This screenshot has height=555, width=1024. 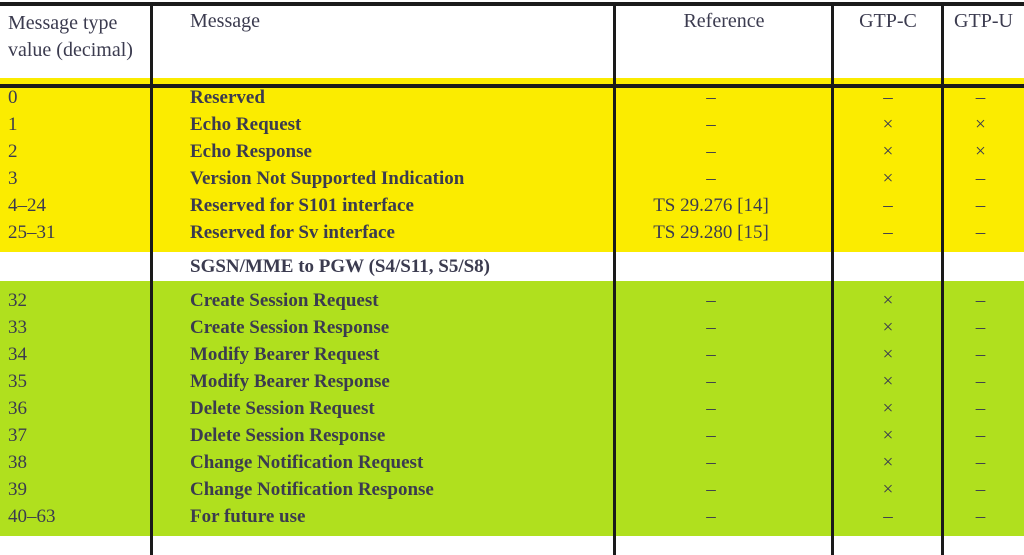 What do you see at coordinates (383, 97) in the screenshot?
I see `cell-message: Reserved` at bounding box center [383, 97].